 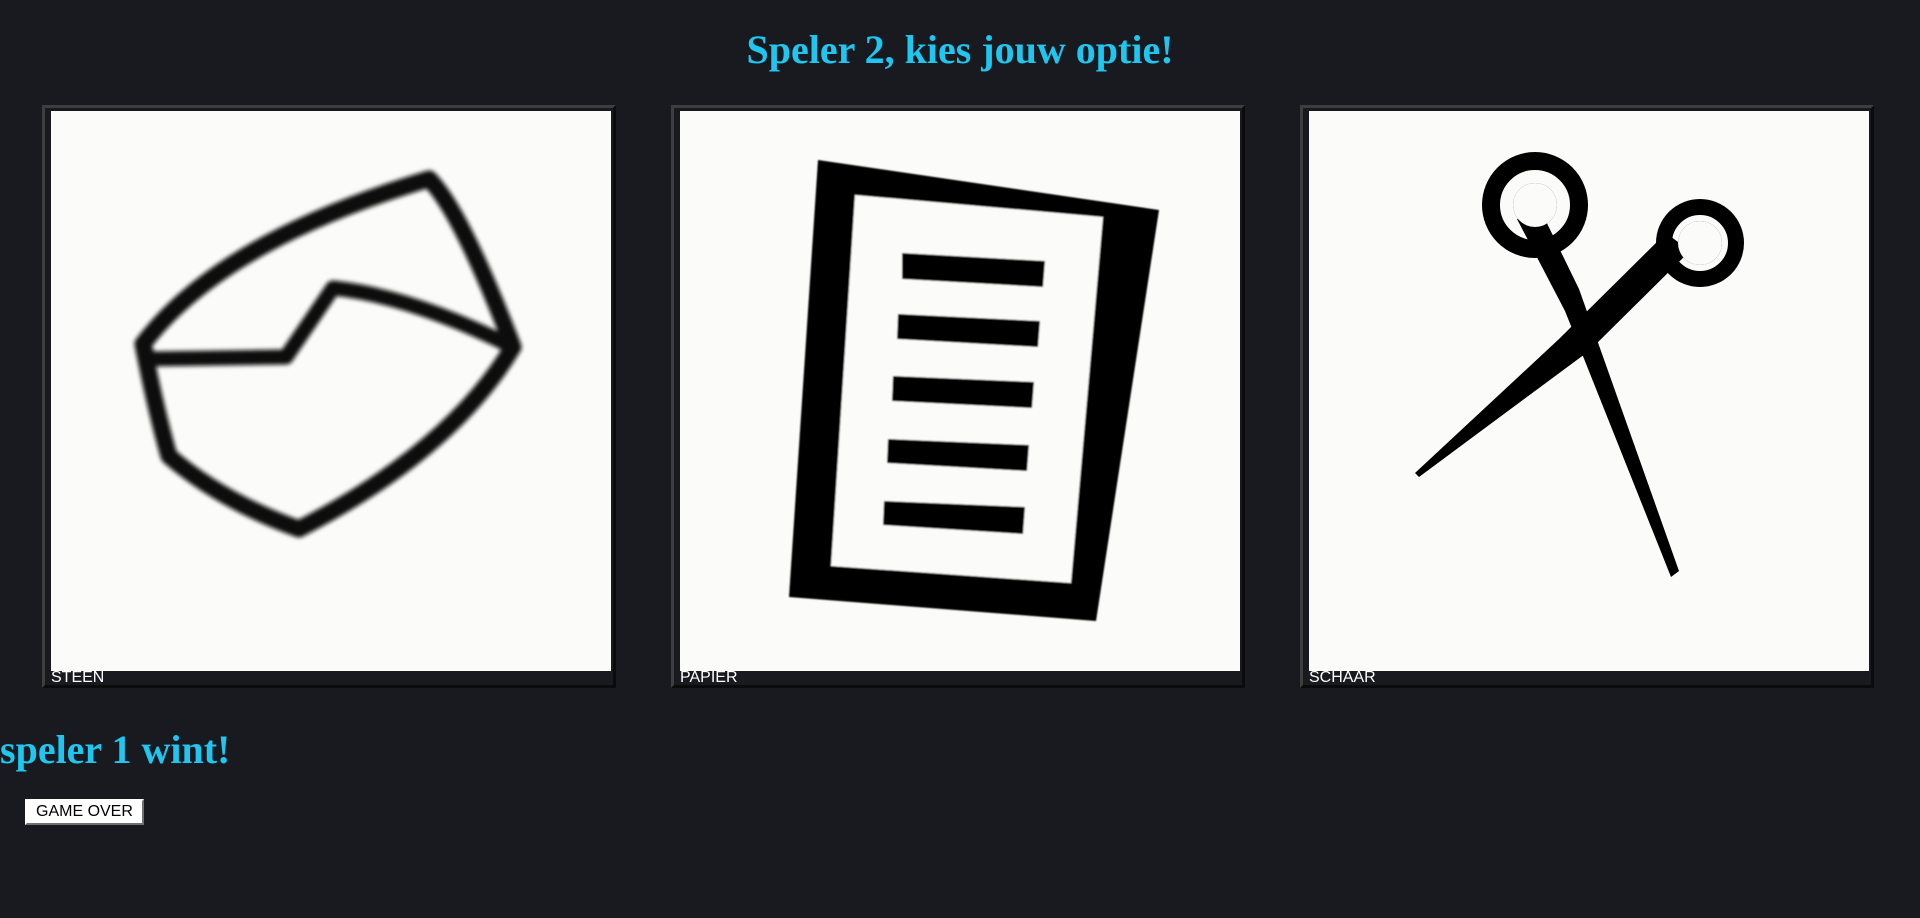 What do you see at coordinates (709, 677) in the screenshot?
I see `option-label-papier: PAPIER` at bounding box center [709, 677].